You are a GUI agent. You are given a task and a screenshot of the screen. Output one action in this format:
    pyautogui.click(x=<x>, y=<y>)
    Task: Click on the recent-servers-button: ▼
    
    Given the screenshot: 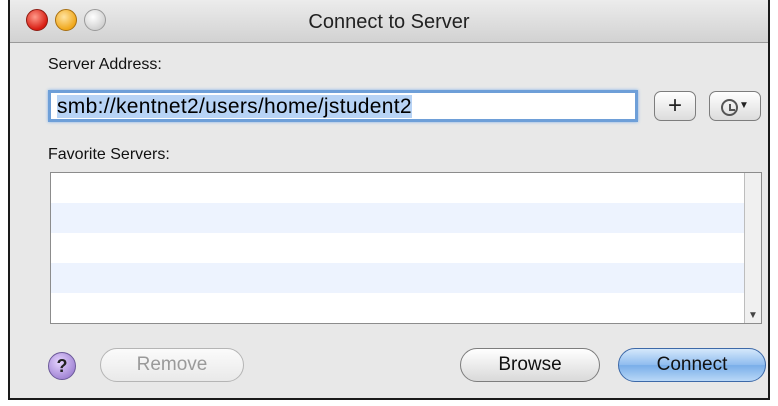 What is the action you would take?
    pyautogui.click(x=735, y=106)
    